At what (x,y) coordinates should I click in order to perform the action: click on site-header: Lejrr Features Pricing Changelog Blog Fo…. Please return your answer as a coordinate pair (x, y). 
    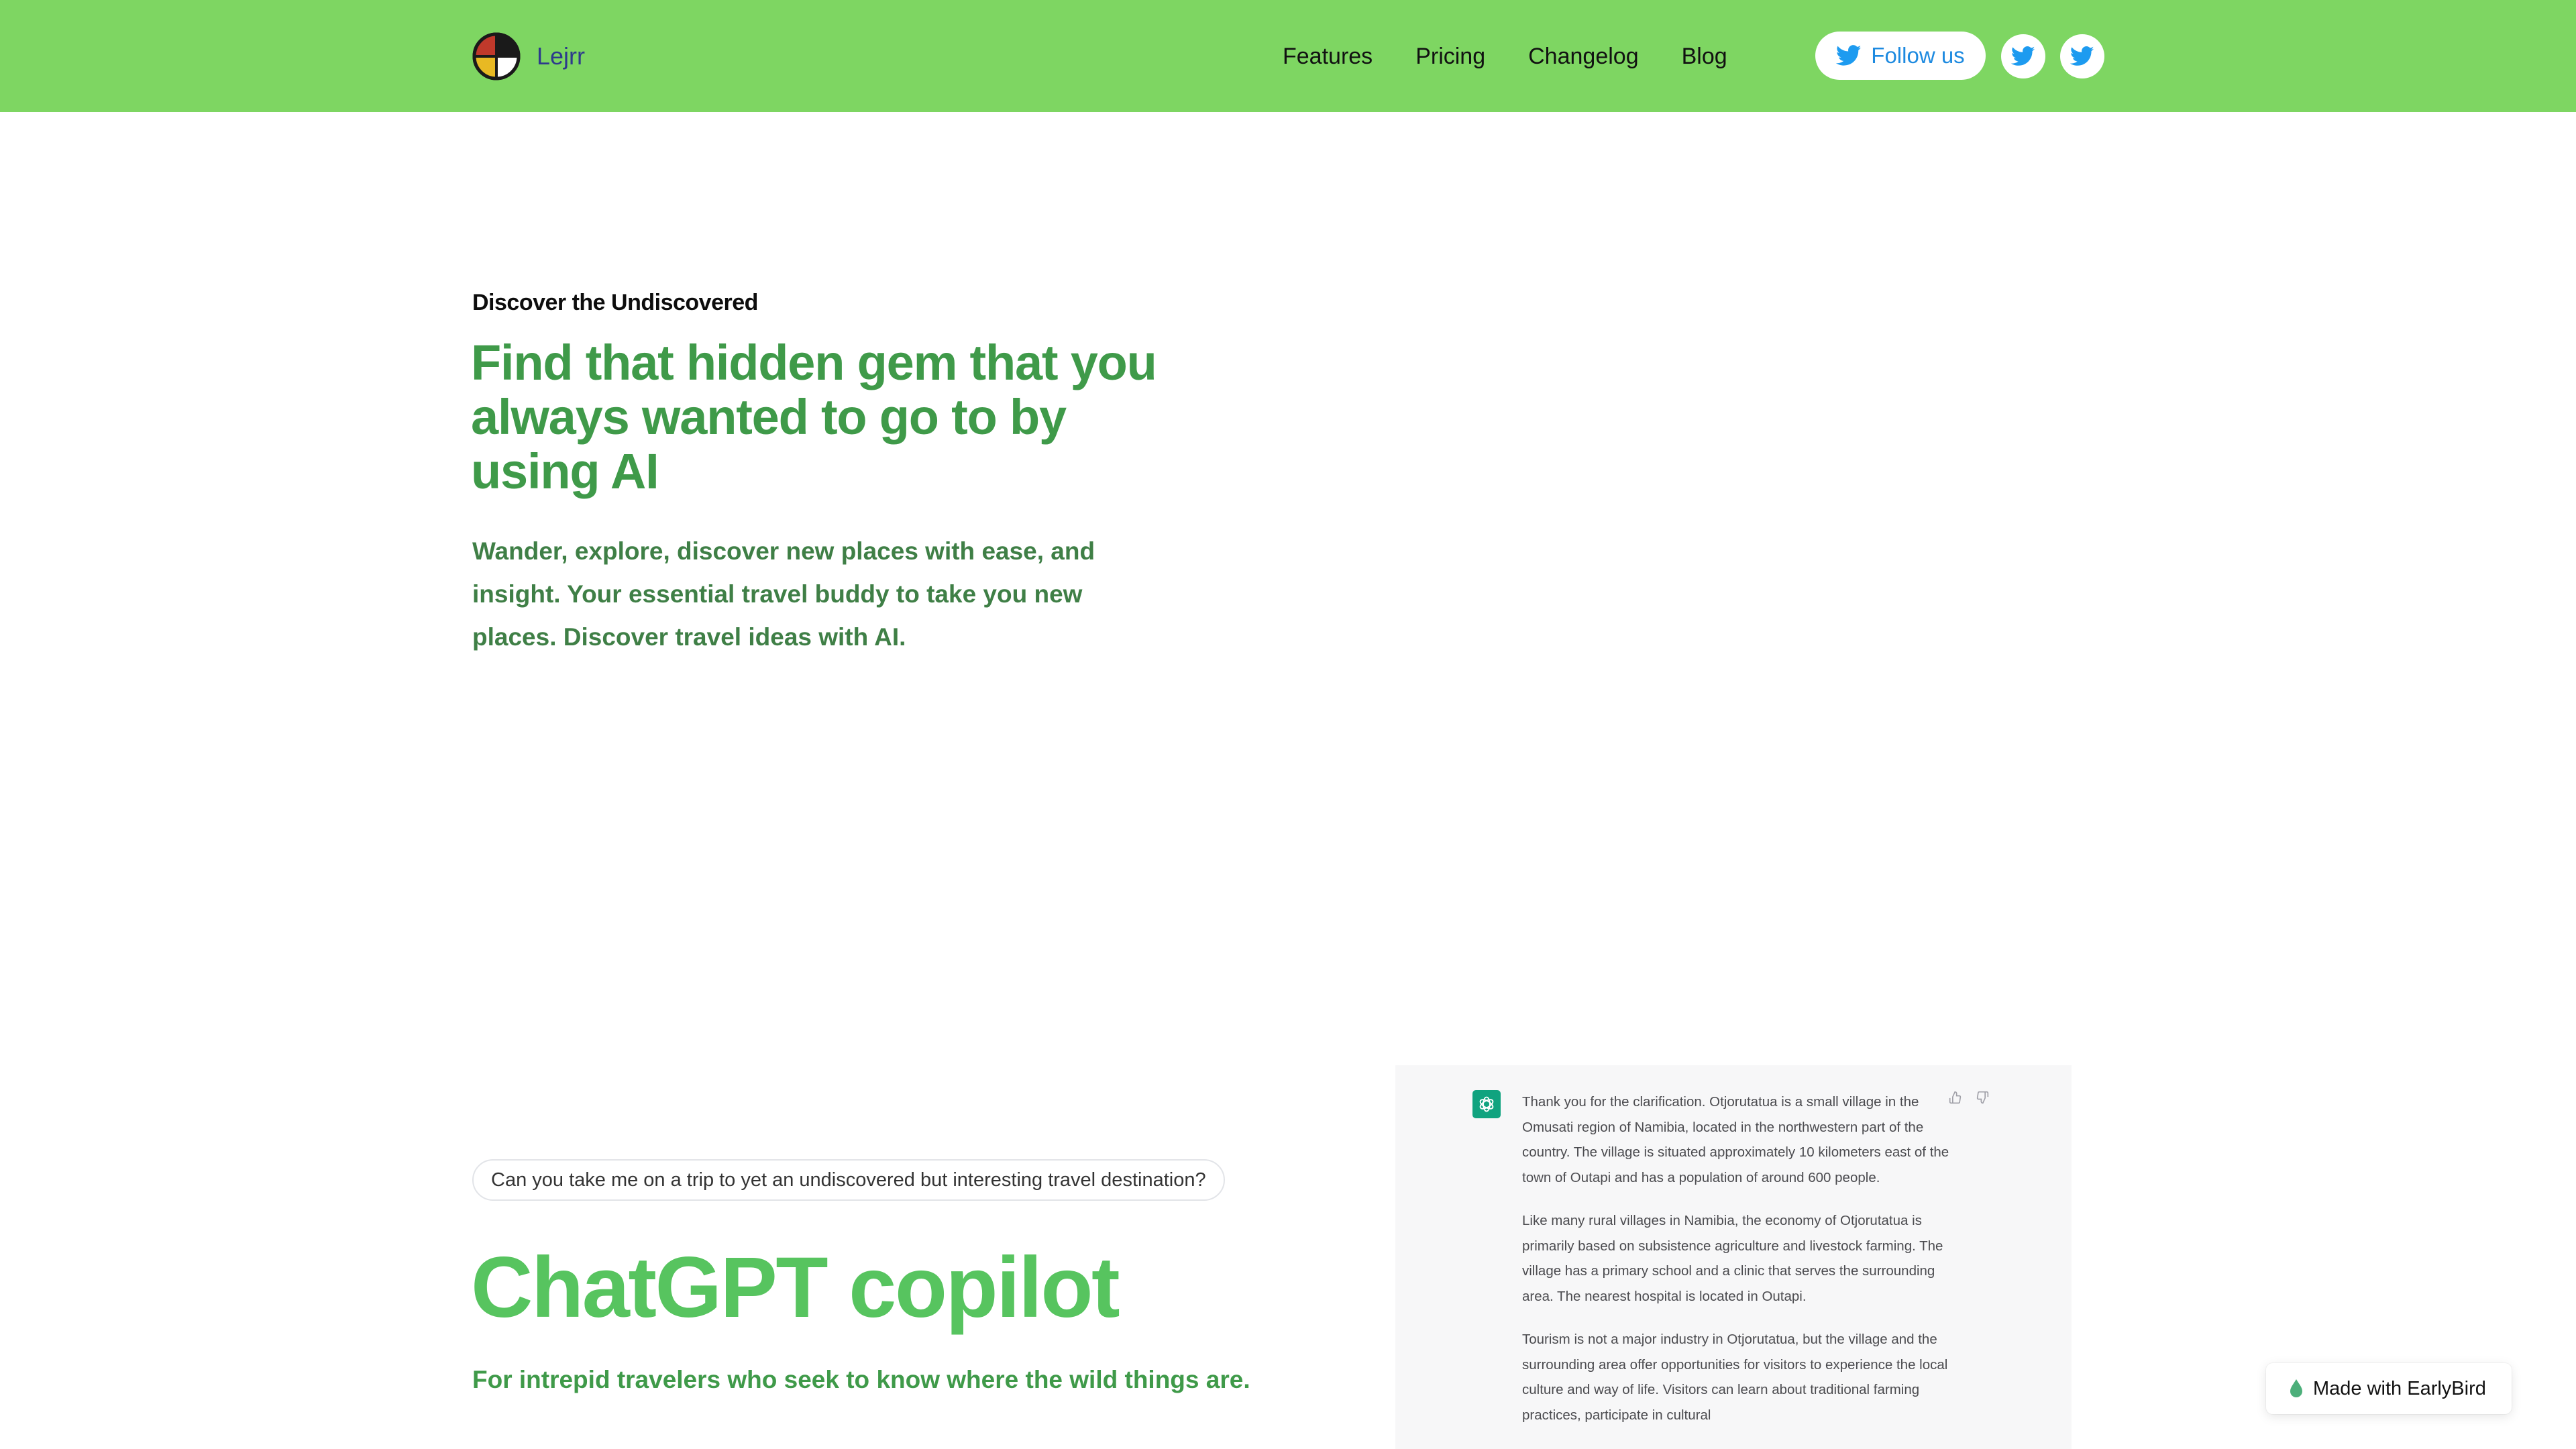
    Looking at the image, I should click on (1288, 56).